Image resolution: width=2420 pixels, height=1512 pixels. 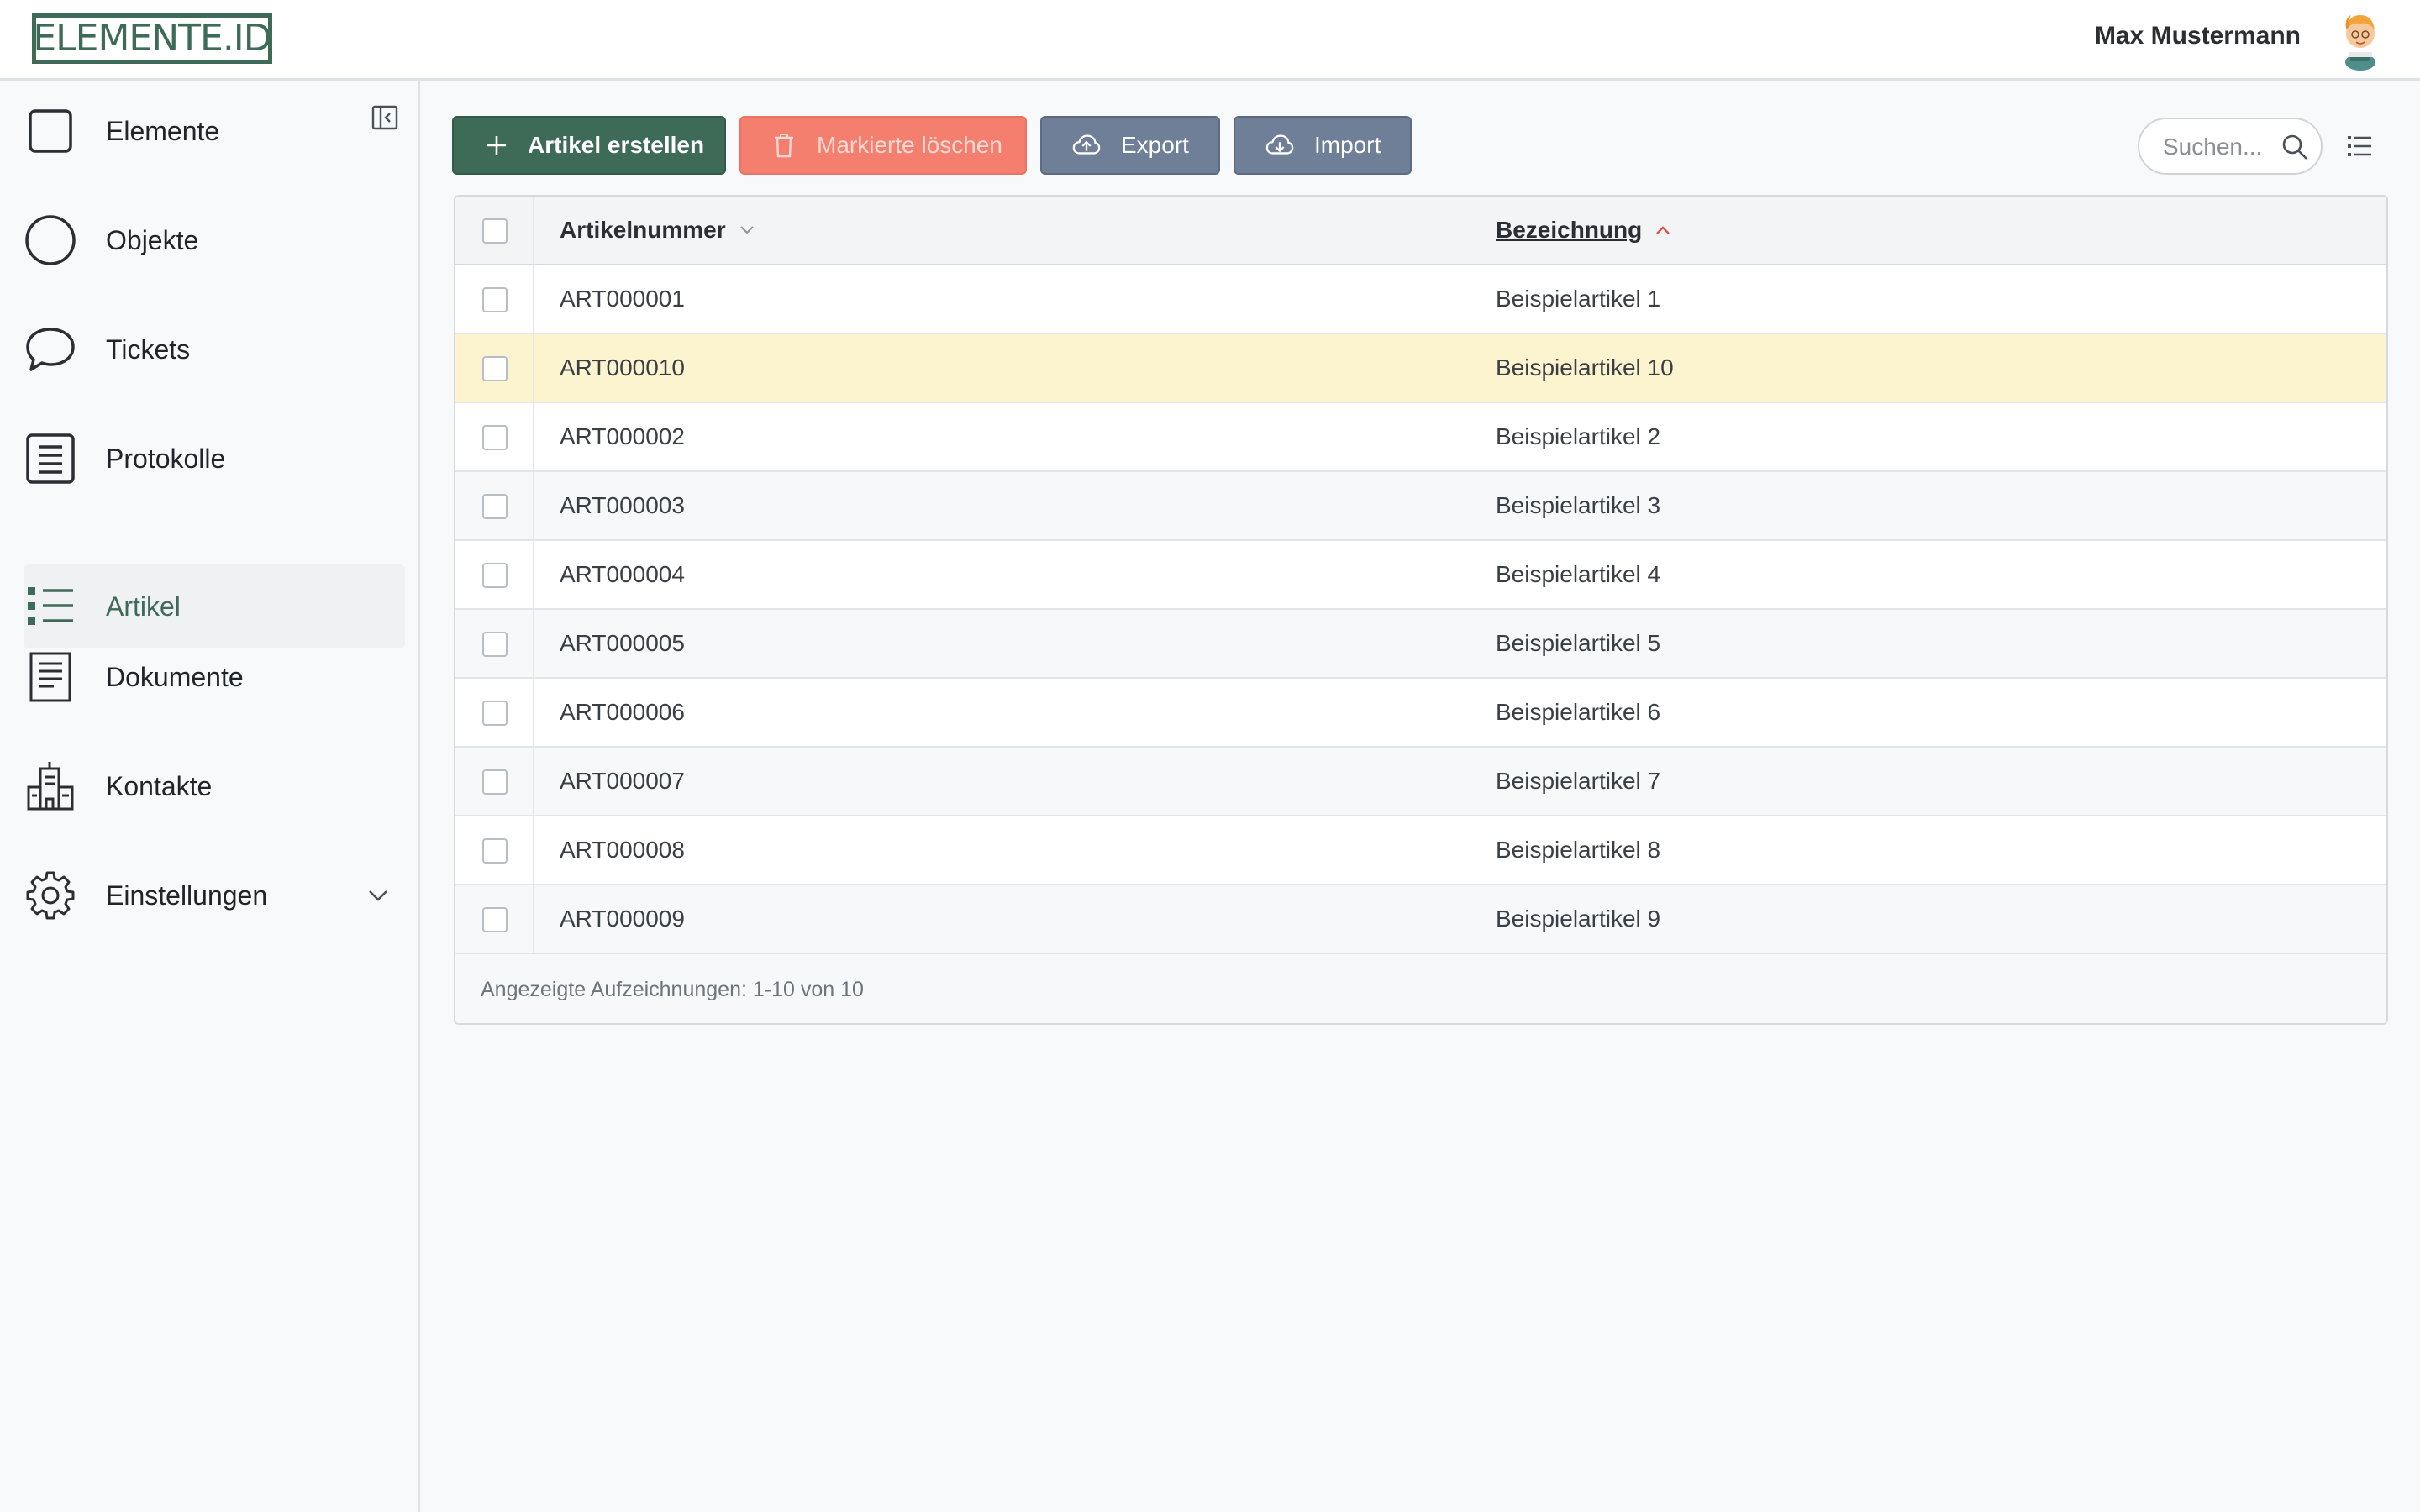 What do you see at coordinates (496, 145) in the screenshot?
I see `plus-icon` at bounding box center [496, 145].